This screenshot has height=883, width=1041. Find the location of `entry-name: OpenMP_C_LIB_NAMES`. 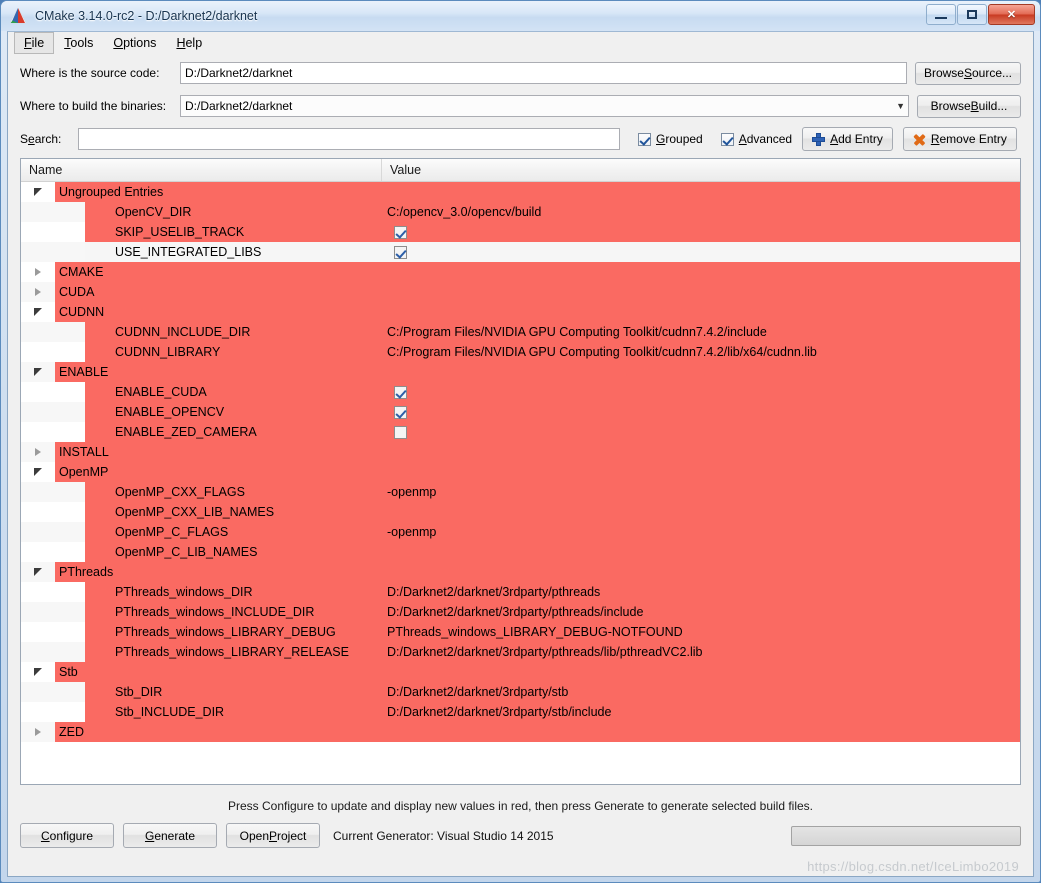

entry-name: OpenMP_C_LIB_NAMES is located at coordinates (233, 552).